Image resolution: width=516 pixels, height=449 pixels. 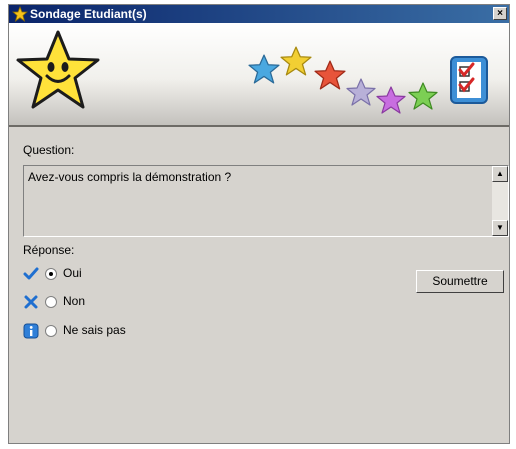 I want to click on checklist-icon, so click(x=469, y=80).